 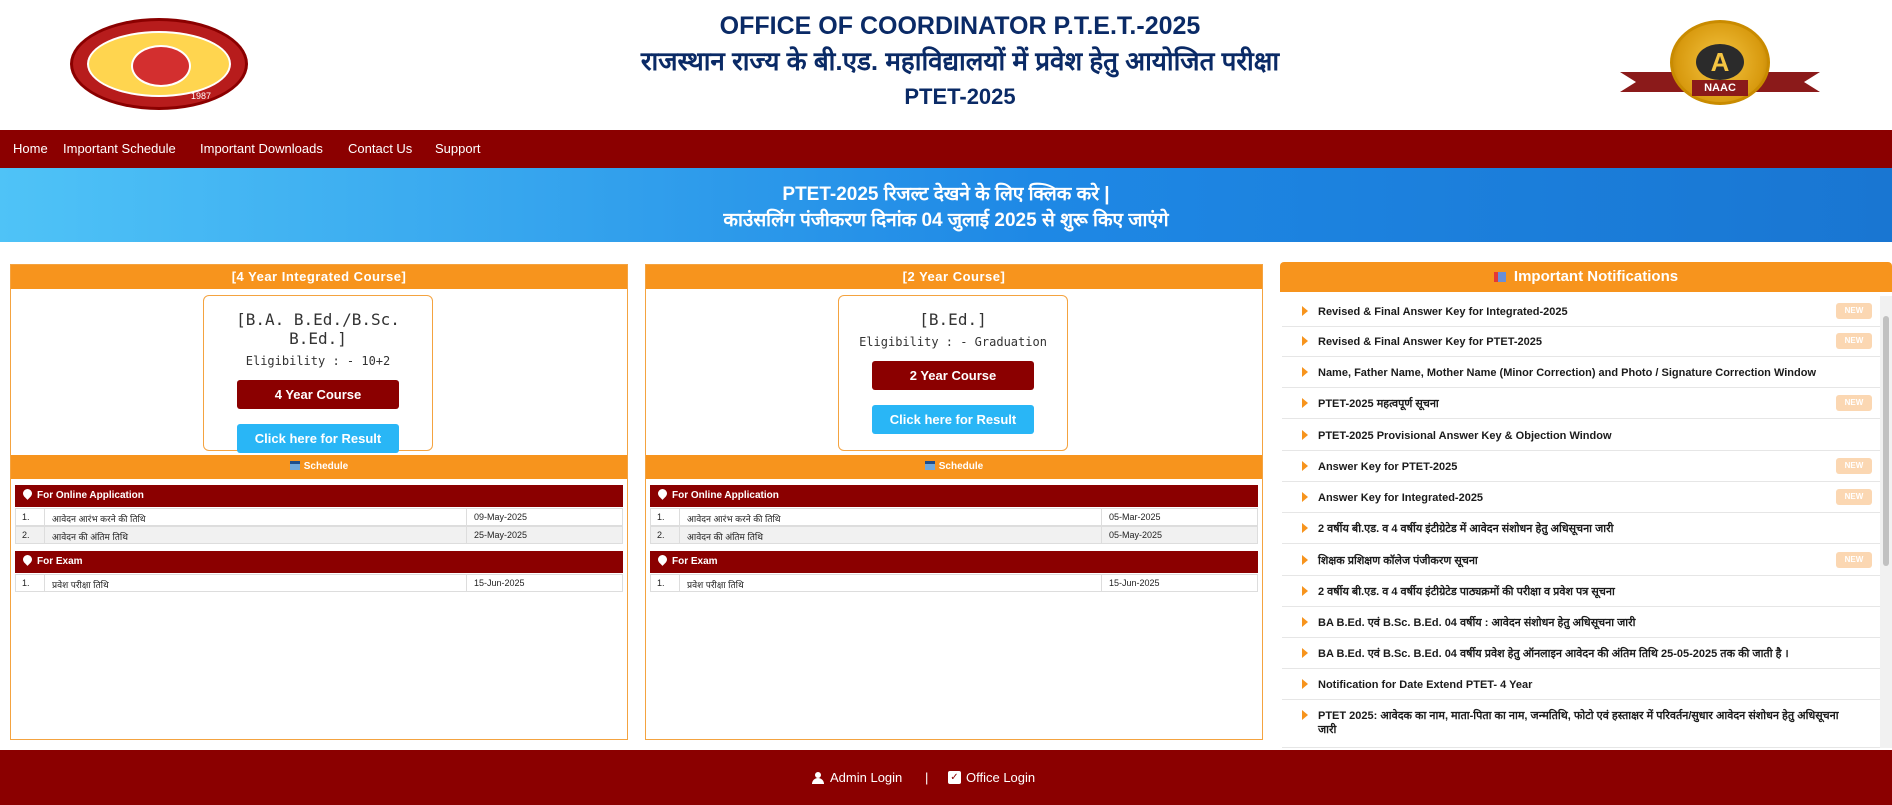 What do you see at coordinates (953, 419) in the screenshot?
I see `result-button-2-year: Click here for Result` at bounding box center [953, 419].